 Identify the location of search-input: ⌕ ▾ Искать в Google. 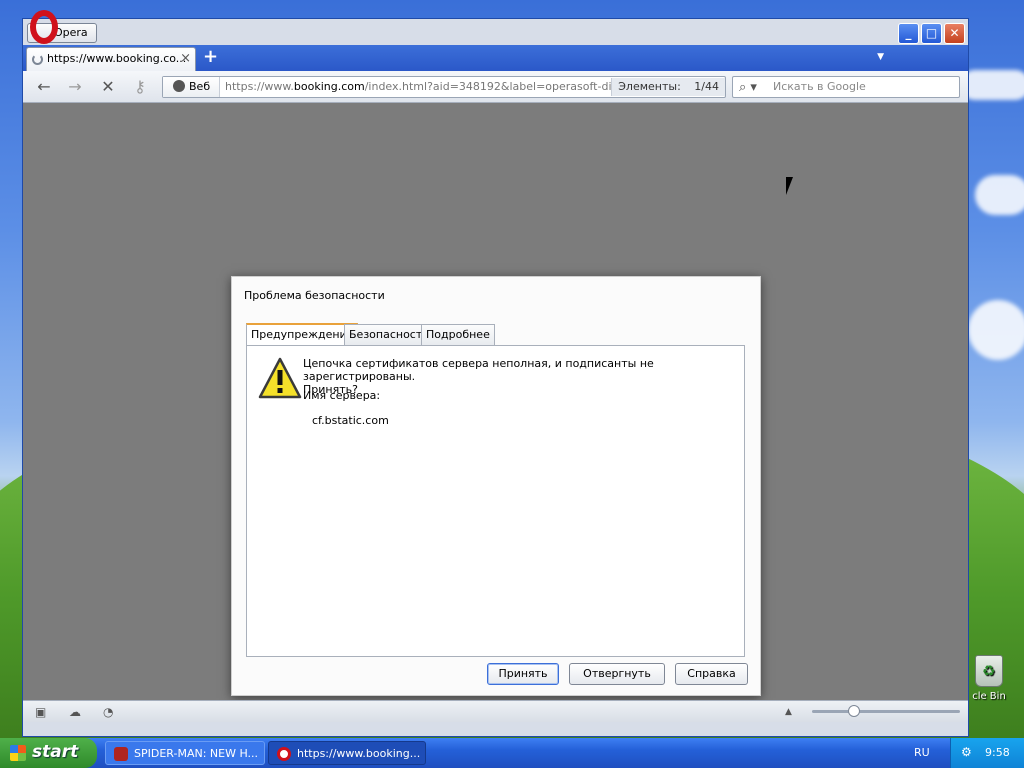
(846, 87).